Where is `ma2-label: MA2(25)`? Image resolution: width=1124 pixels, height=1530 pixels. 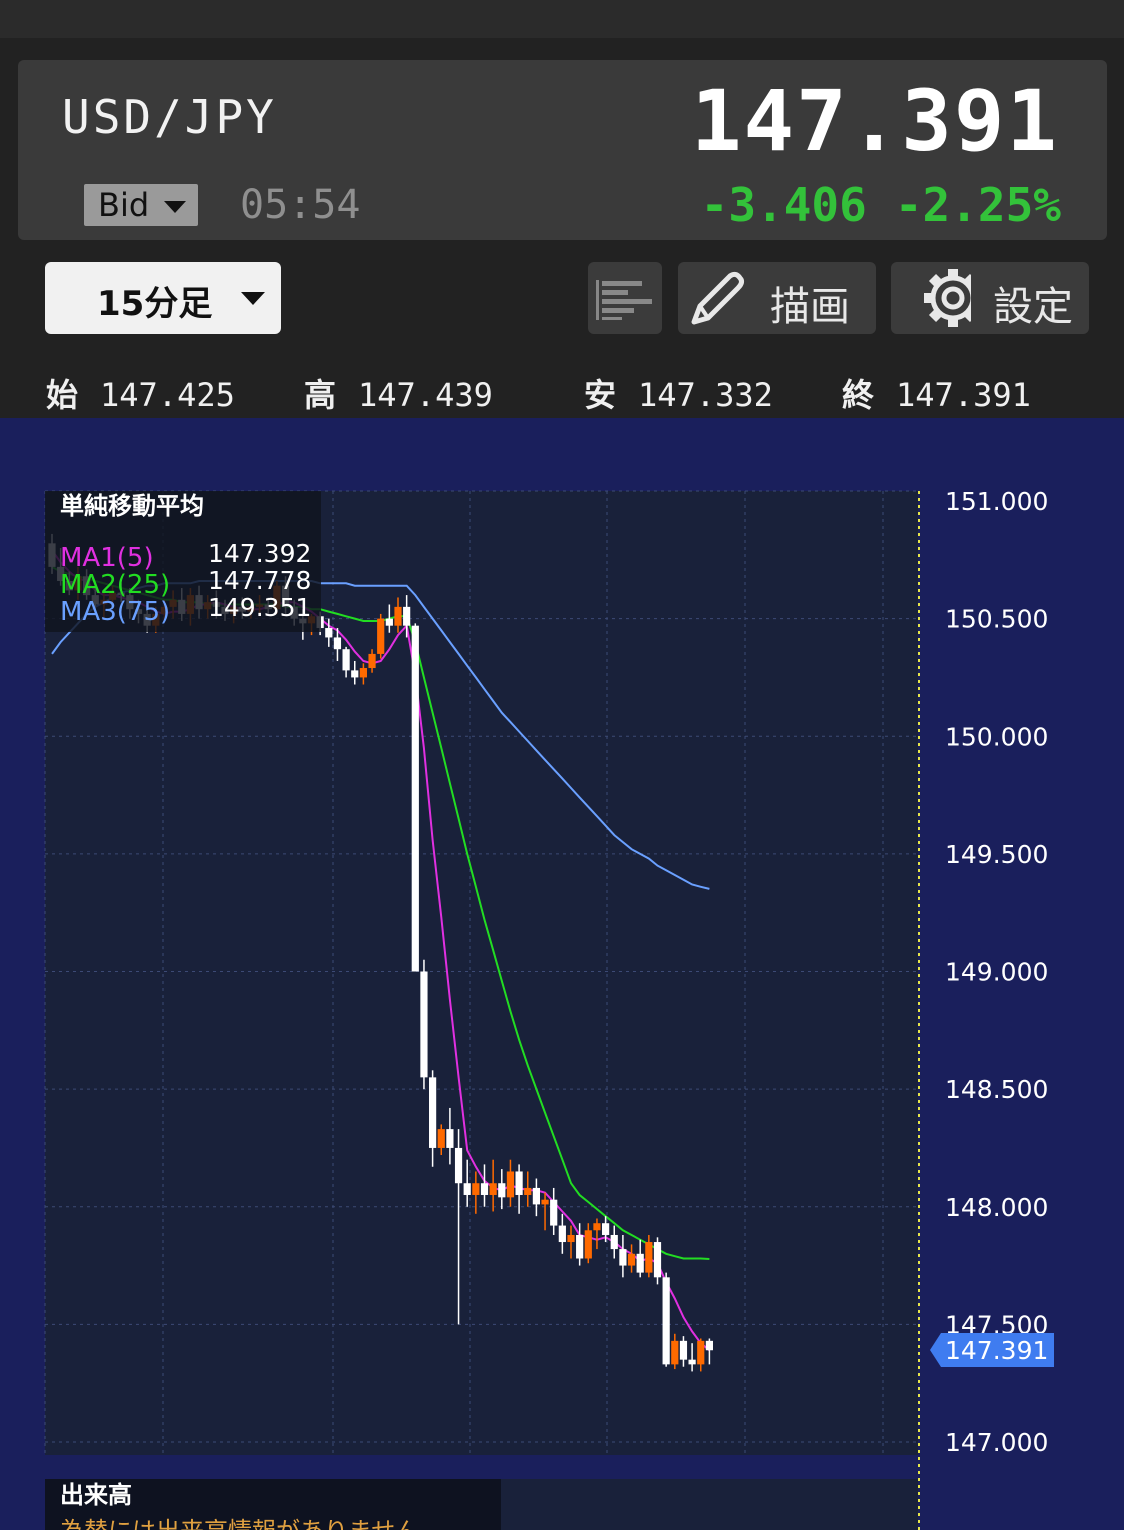
ma2-label: MA2(25) is located at coordinates (115, 585).